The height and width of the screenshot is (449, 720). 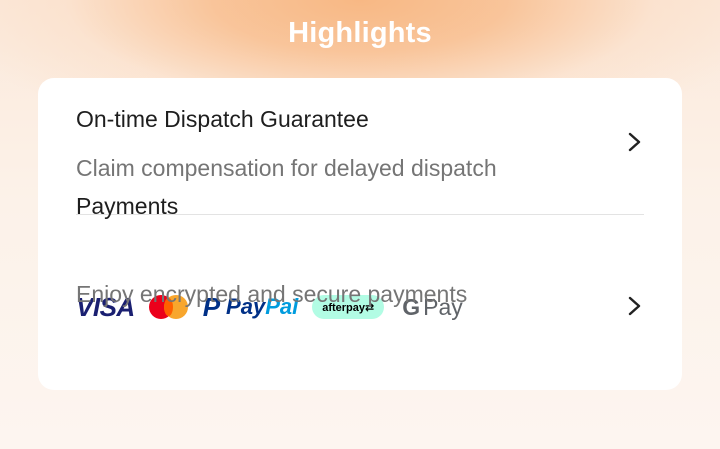 What do you see at coordinates (127, 206) in the screenshot?
I see `payments-title: Payments` at bounding box center [127, 206].